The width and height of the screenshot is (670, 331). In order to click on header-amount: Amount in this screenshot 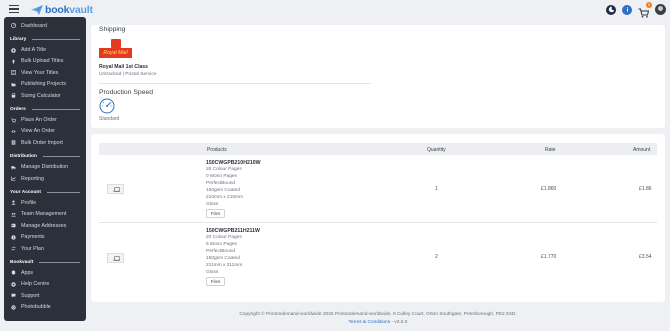, I will do `click(642, 149)`.